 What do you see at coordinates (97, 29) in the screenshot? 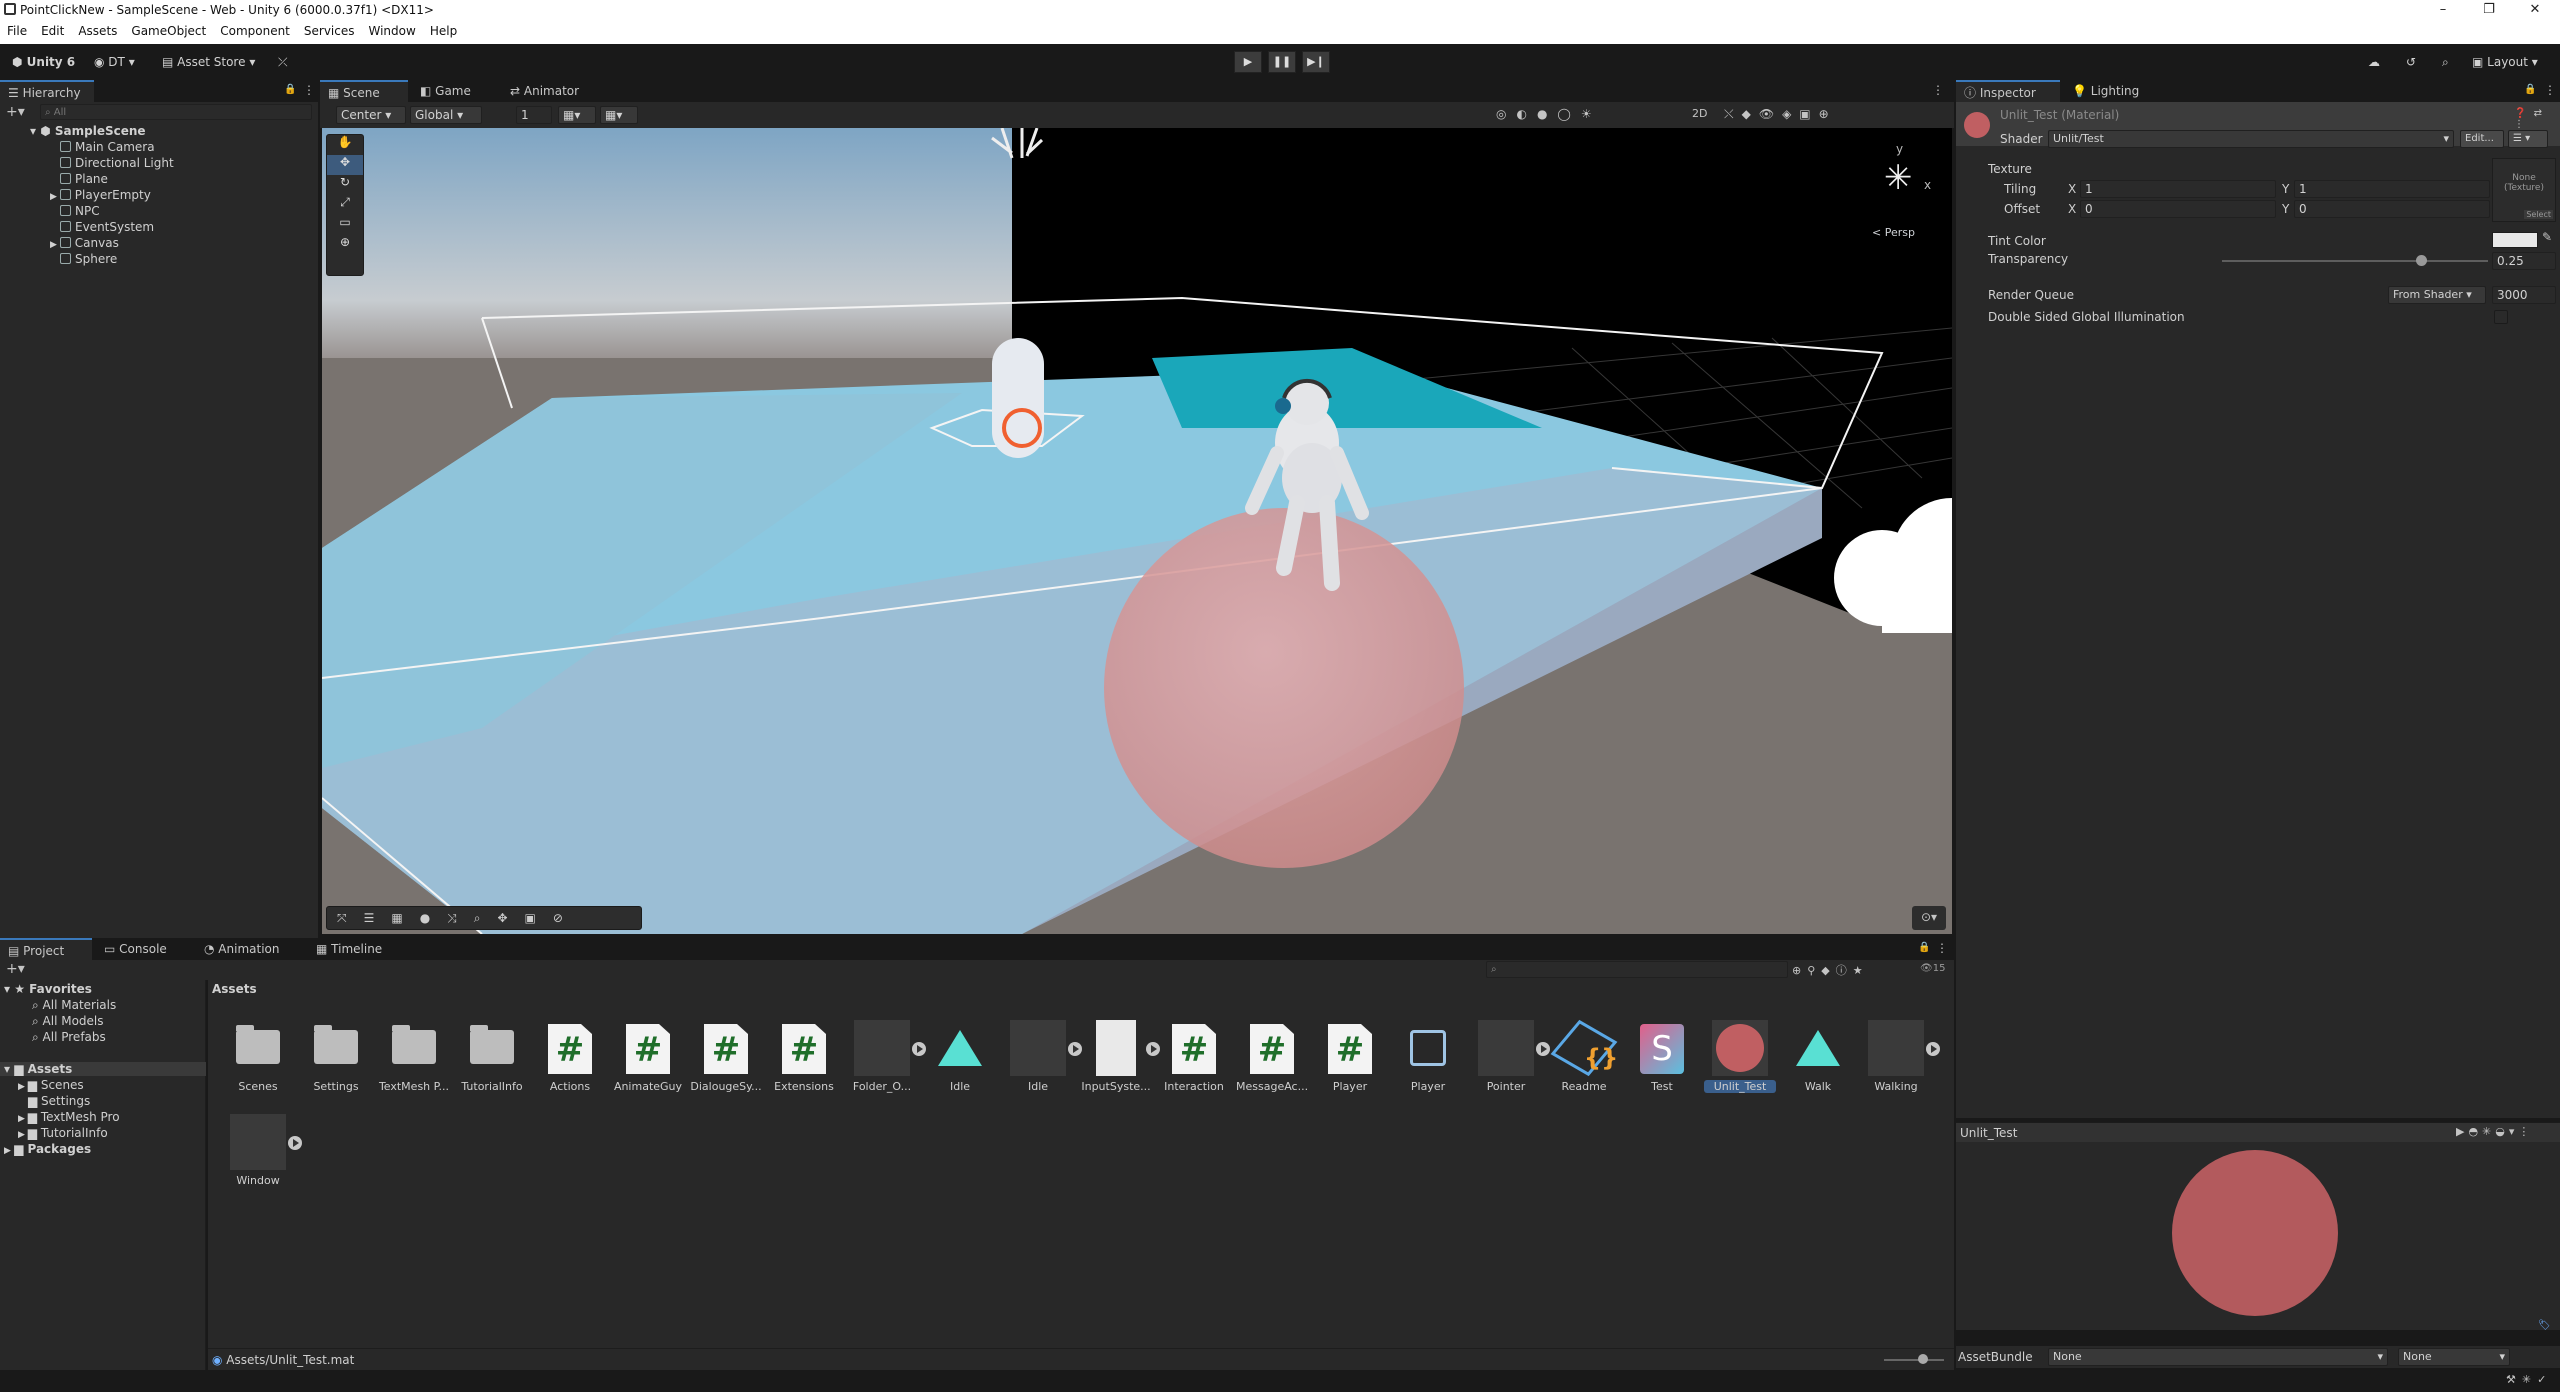
I see `menu-assets: Assets` at bounding box center [97, 29].